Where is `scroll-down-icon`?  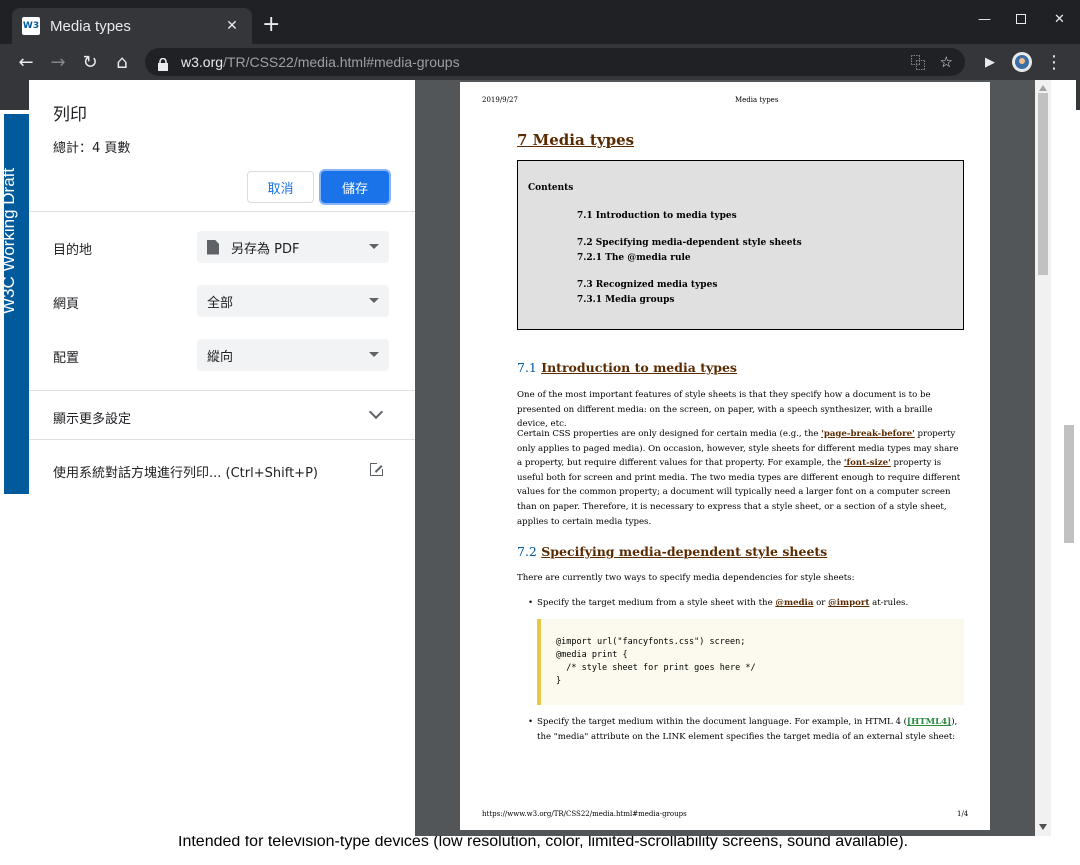 scroll-down-icon is located at coordinates (1043, 827).